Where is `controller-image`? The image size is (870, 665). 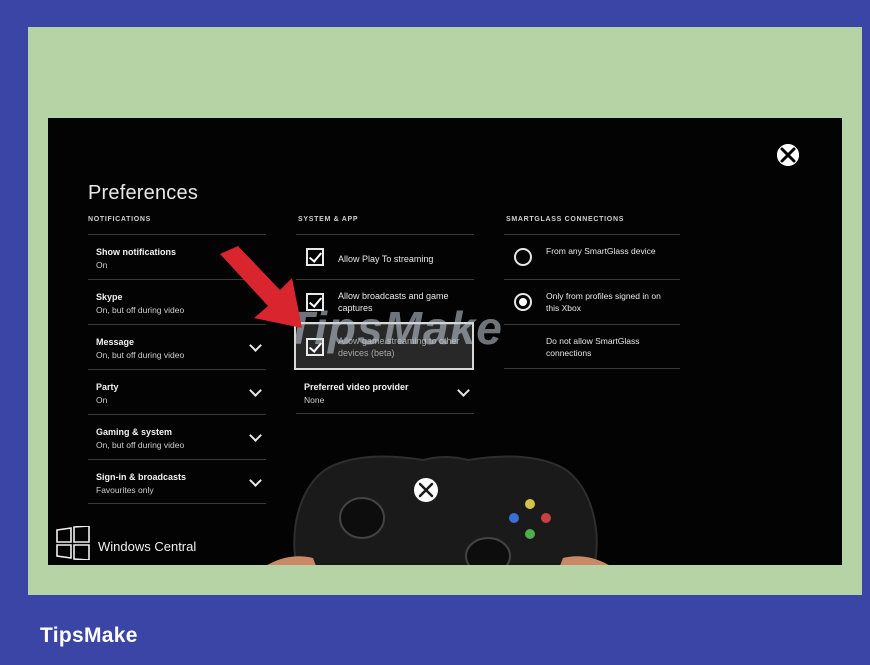
controller-image is located at coordinates (438, 510).